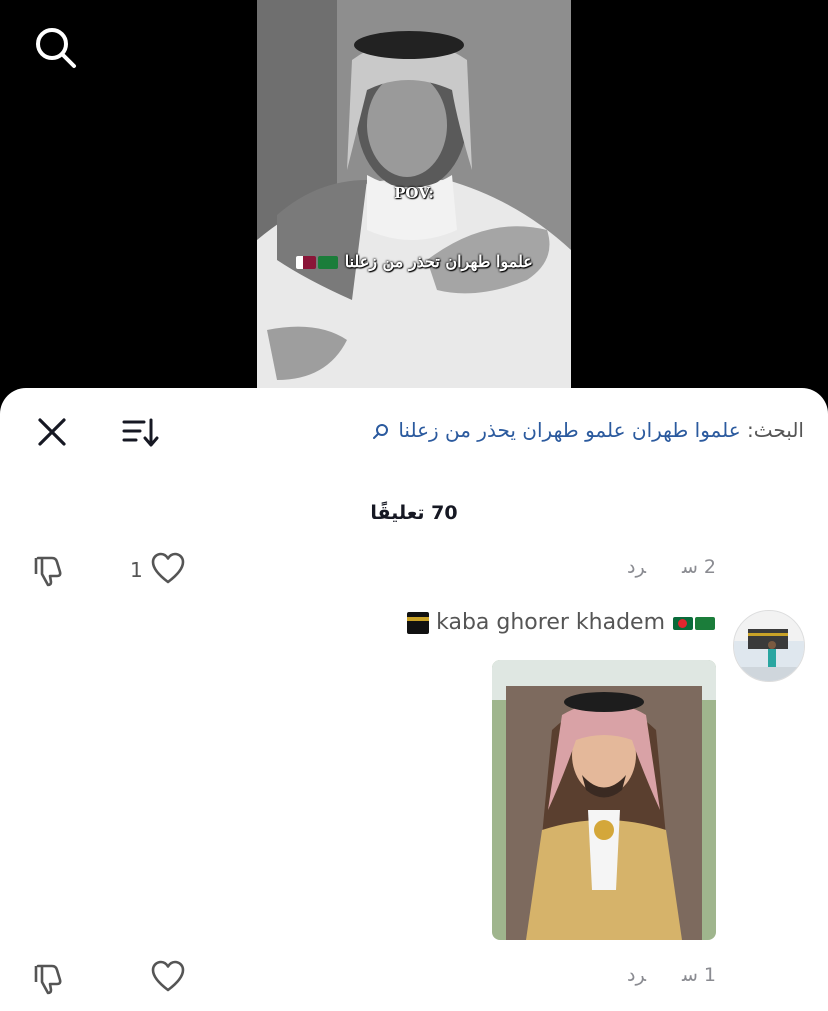  Describe the element at coordinates (438, 261) in the screenshot. I see `video-caption-text: علموا طهران تحذر من زعلنا` at that location.